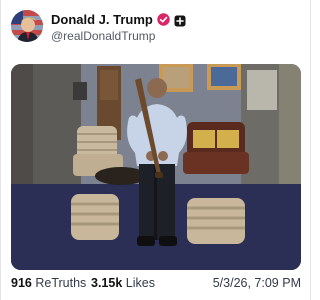 The width and height of the screenshot is (320, 300). Describe the element at coordinates (180, 20) in the screenshot. I see `plus-badge-icon` at that location.